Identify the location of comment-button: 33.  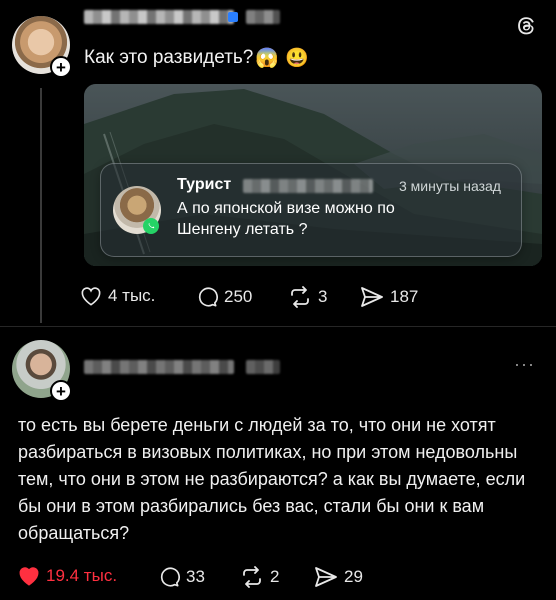
(181, 577).